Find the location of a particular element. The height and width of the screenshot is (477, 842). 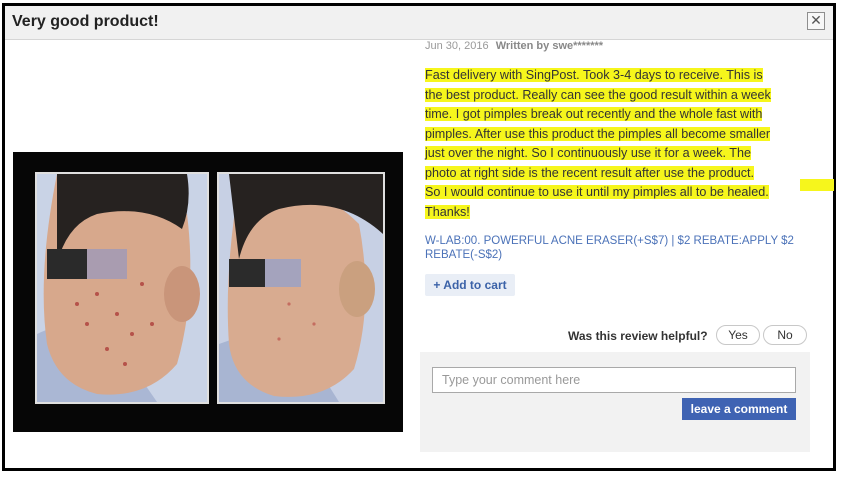

review-line: Thanks! is located at coordinates (447, 211).